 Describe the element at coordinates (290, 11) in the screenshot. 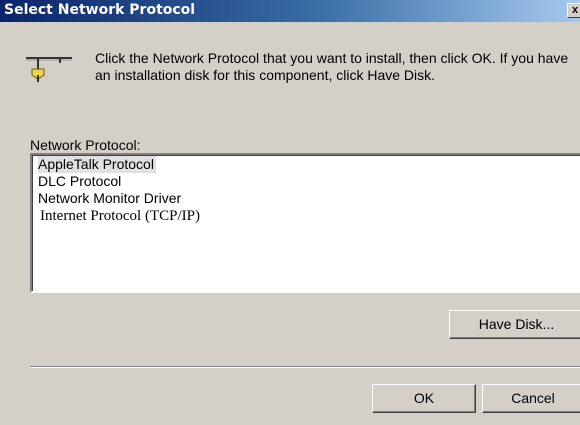

I see `title-bar: Select Network Protocol x` at that location.